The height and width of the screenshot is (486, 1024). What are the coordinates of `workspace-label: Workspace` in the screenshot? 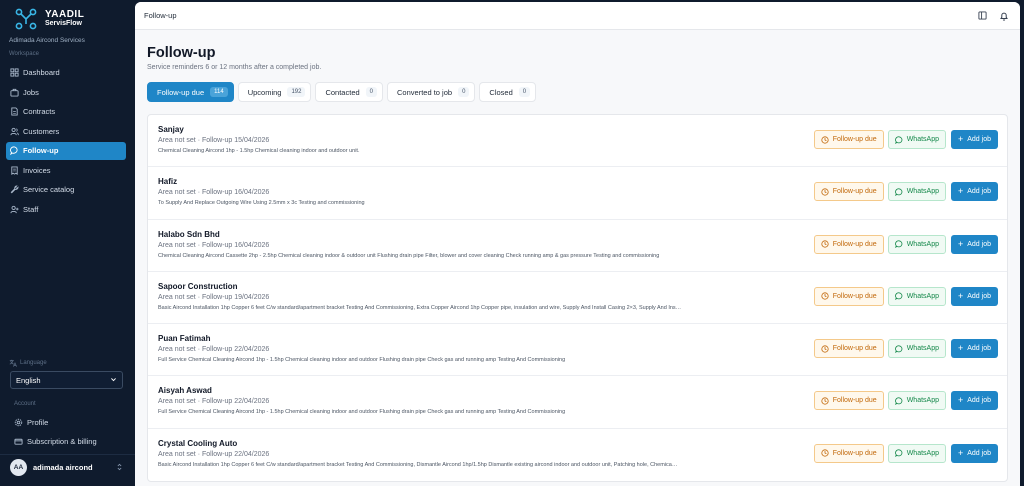 It's located at (24, 54).